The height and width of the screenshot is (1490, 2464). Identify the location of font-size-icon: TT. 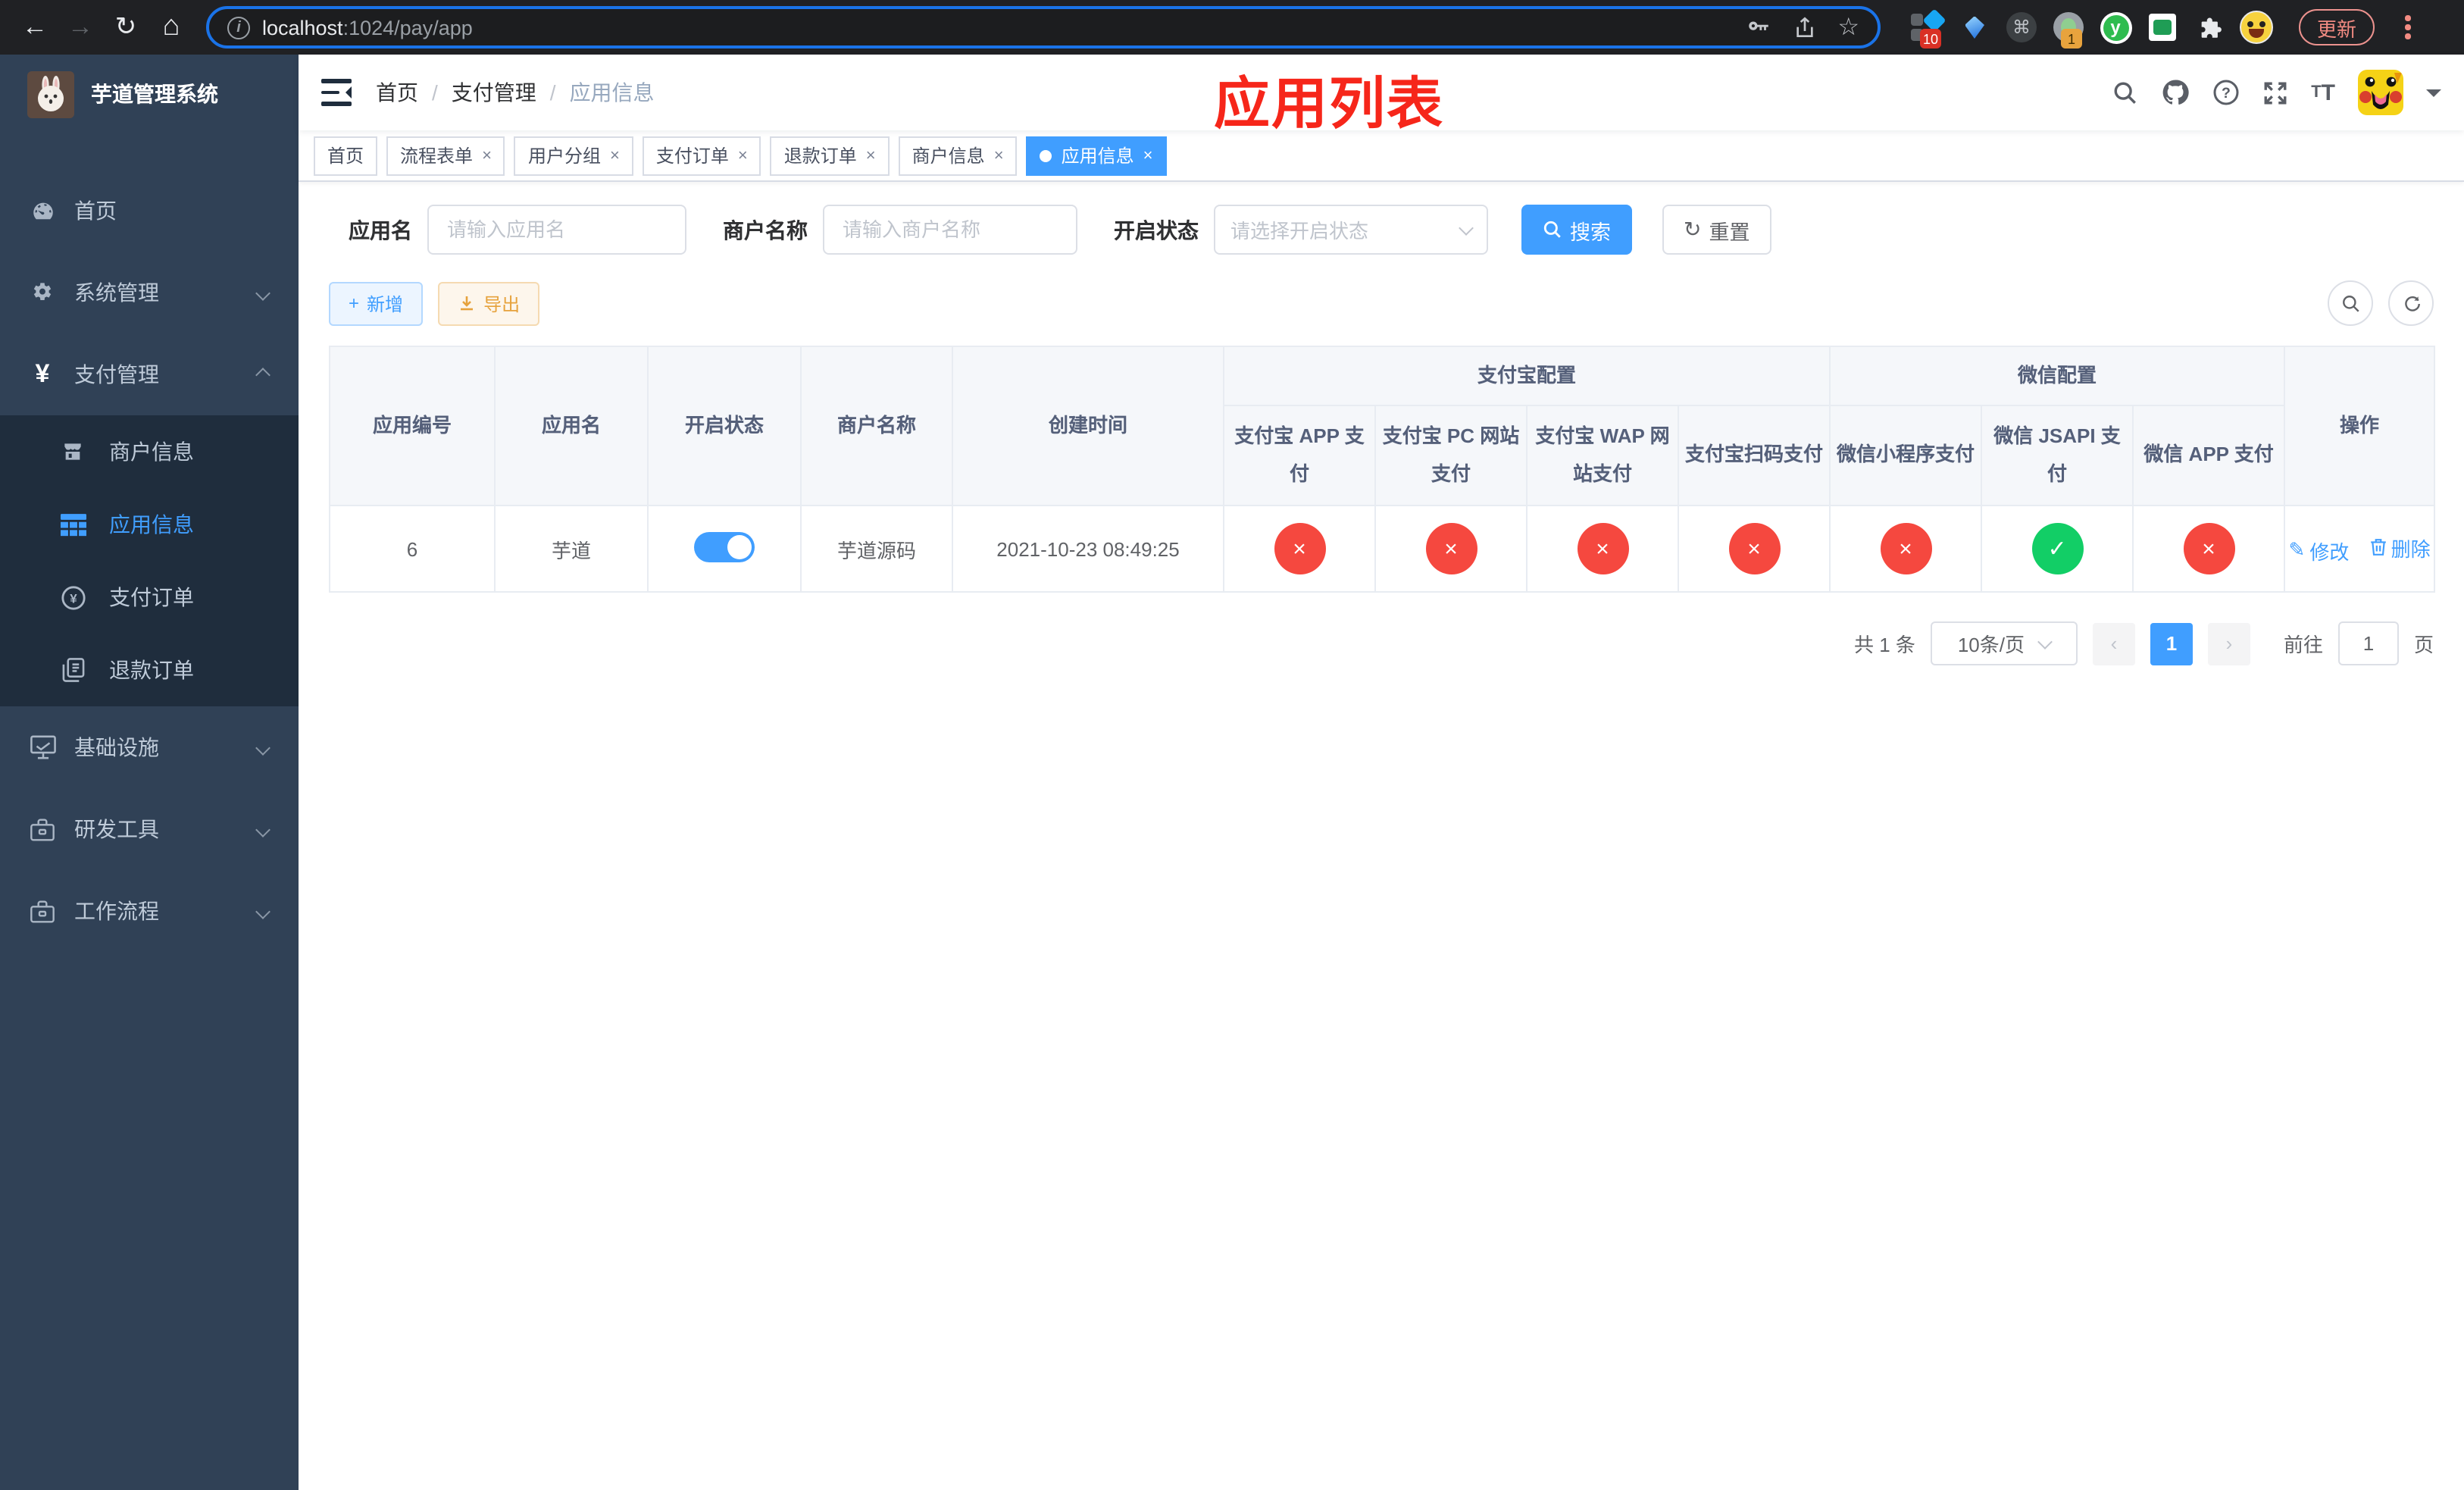
(2323, 92).